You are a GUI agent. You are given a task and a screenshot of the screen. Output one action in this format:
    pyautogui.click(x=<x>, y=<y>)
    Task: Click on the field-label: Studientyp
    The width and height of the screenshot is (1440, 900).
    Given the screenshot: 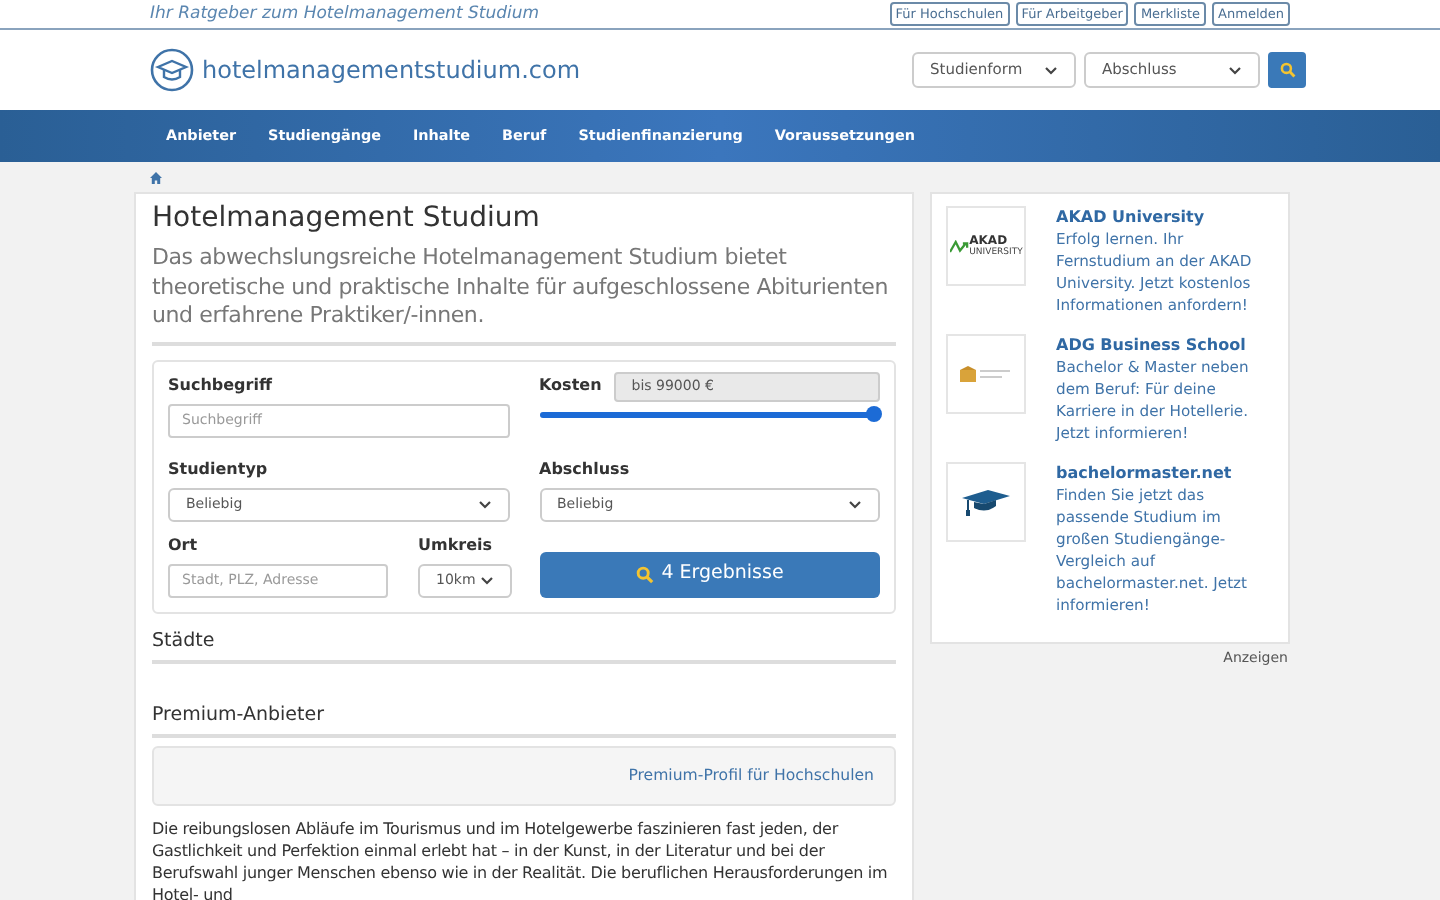 What is the action you would take?
    pyautogui.click(x=219, y=469)
    